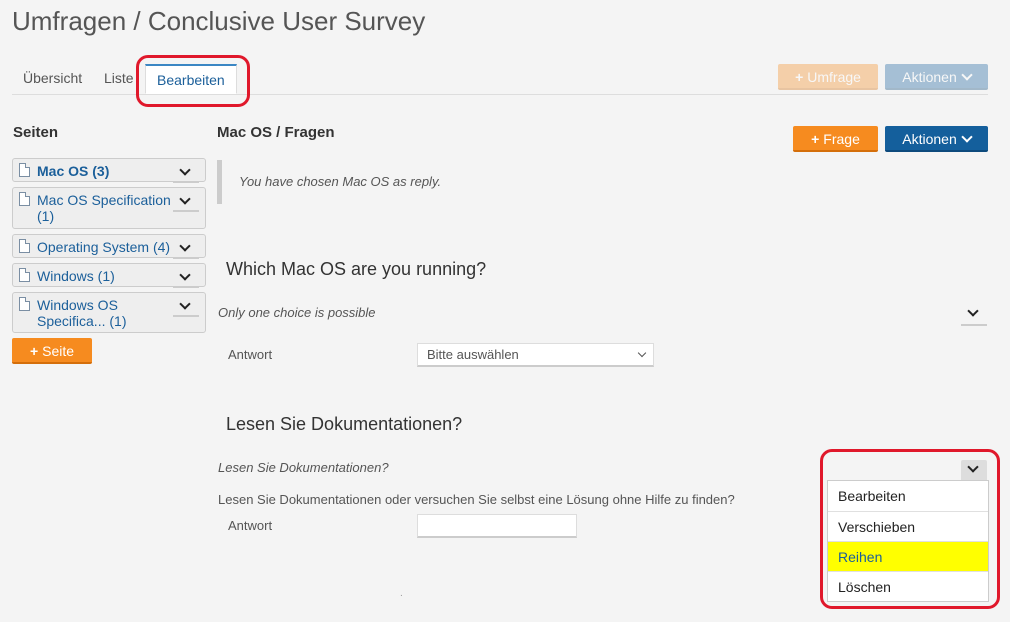 The width and height of the screenshot is (1010, 622). Describe the element at coordinates (303, 467) in the screenshot. I see `question-subtitle: Lesen Sie Dokumentationen?` at that location.